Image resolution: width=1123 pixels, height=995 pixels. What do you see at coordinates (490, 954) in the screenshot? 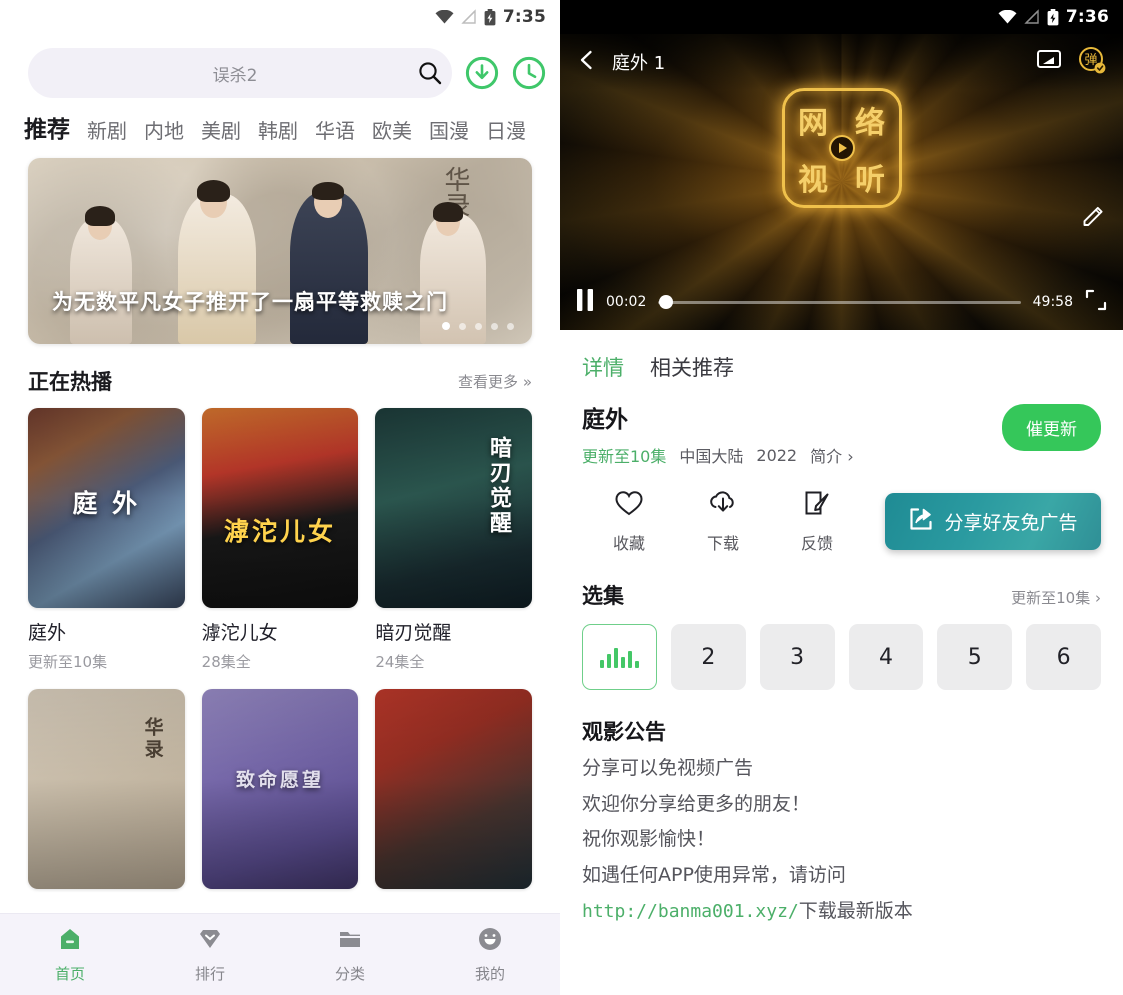
I see `nav-item-profile: 我的` at bounding box center [490, 954].